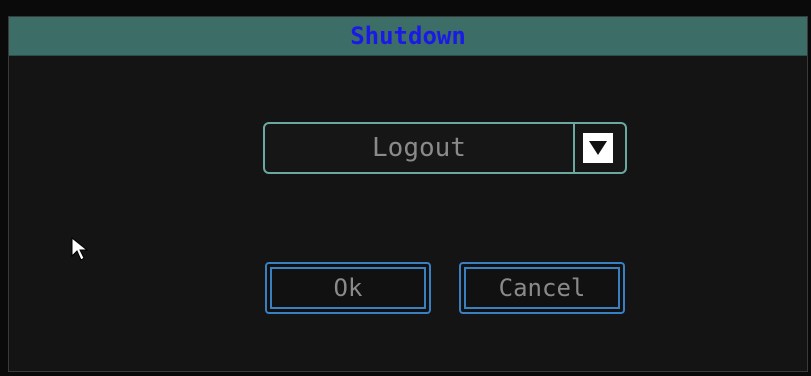 The image size is (811, 376). I want to click on mouse-pointer-icon, so click(80, 251).